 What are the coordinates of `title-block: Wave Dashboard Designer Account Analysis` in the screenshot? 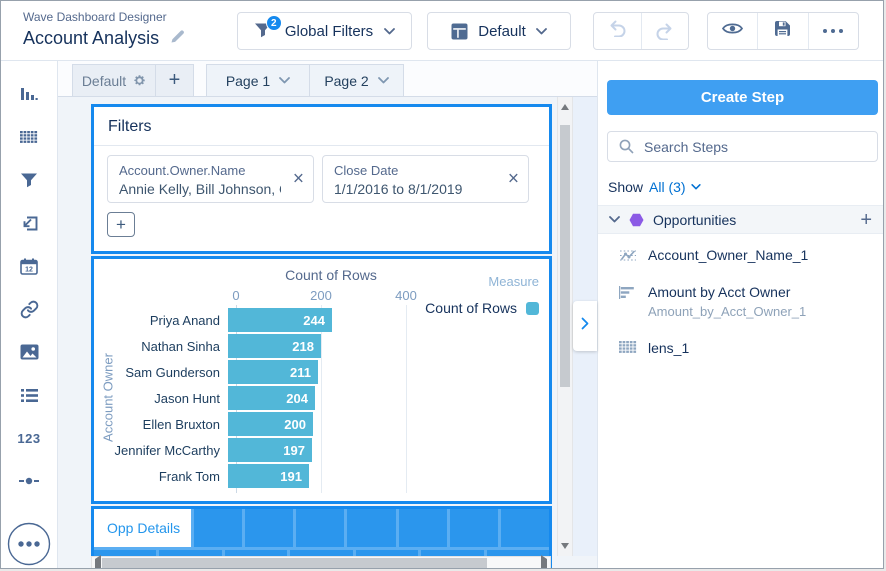 It's located at (104, 29).